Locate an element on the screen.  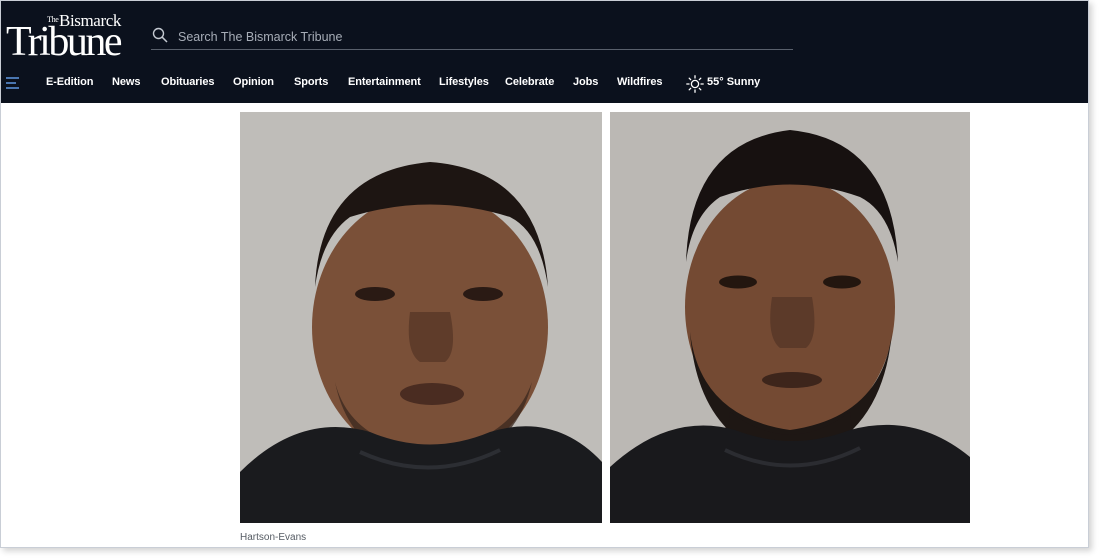
weather-label: 55° Sunny is located at coordinates (734, 82).